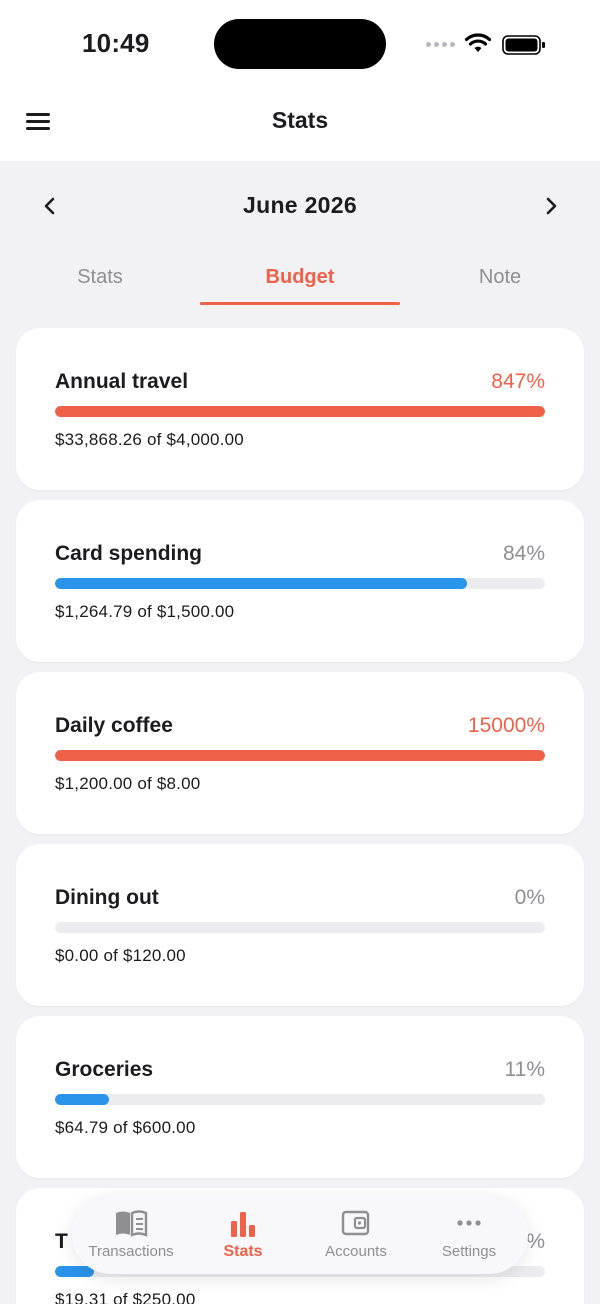 The image size is (600, 1304). I want to click on segment-tabs: Stats Budget Note, so click(300, 283).